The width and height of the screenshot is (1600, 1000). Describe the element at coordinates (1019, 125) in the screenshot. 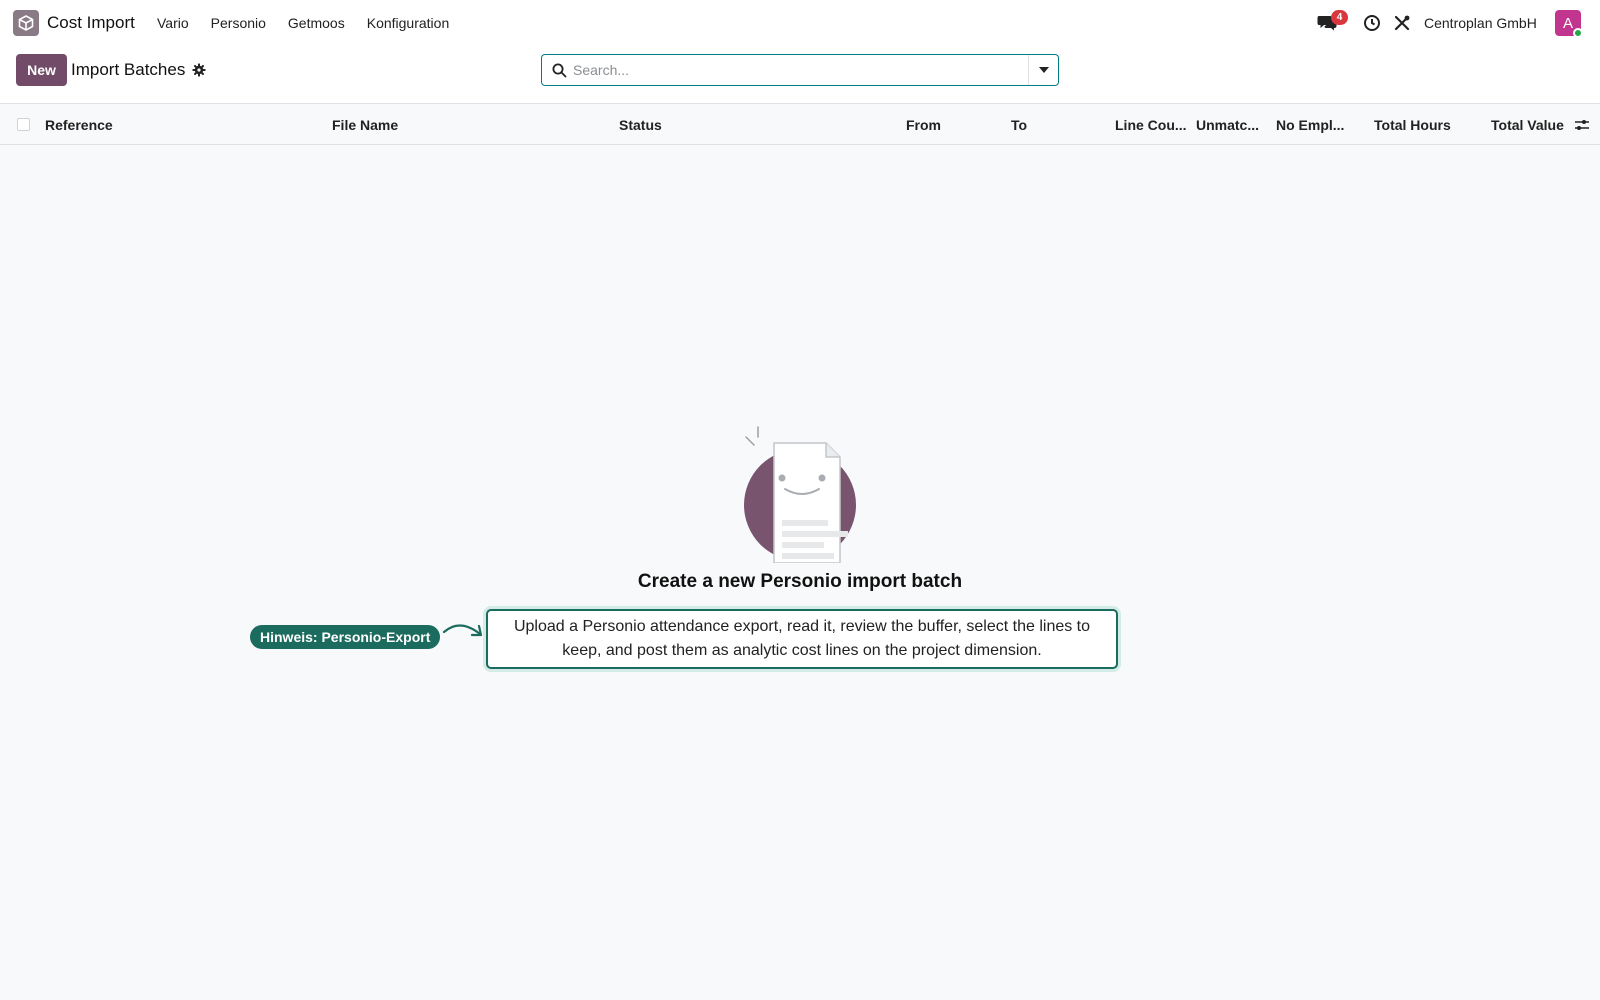

I see `column-header-to: To` at that location.